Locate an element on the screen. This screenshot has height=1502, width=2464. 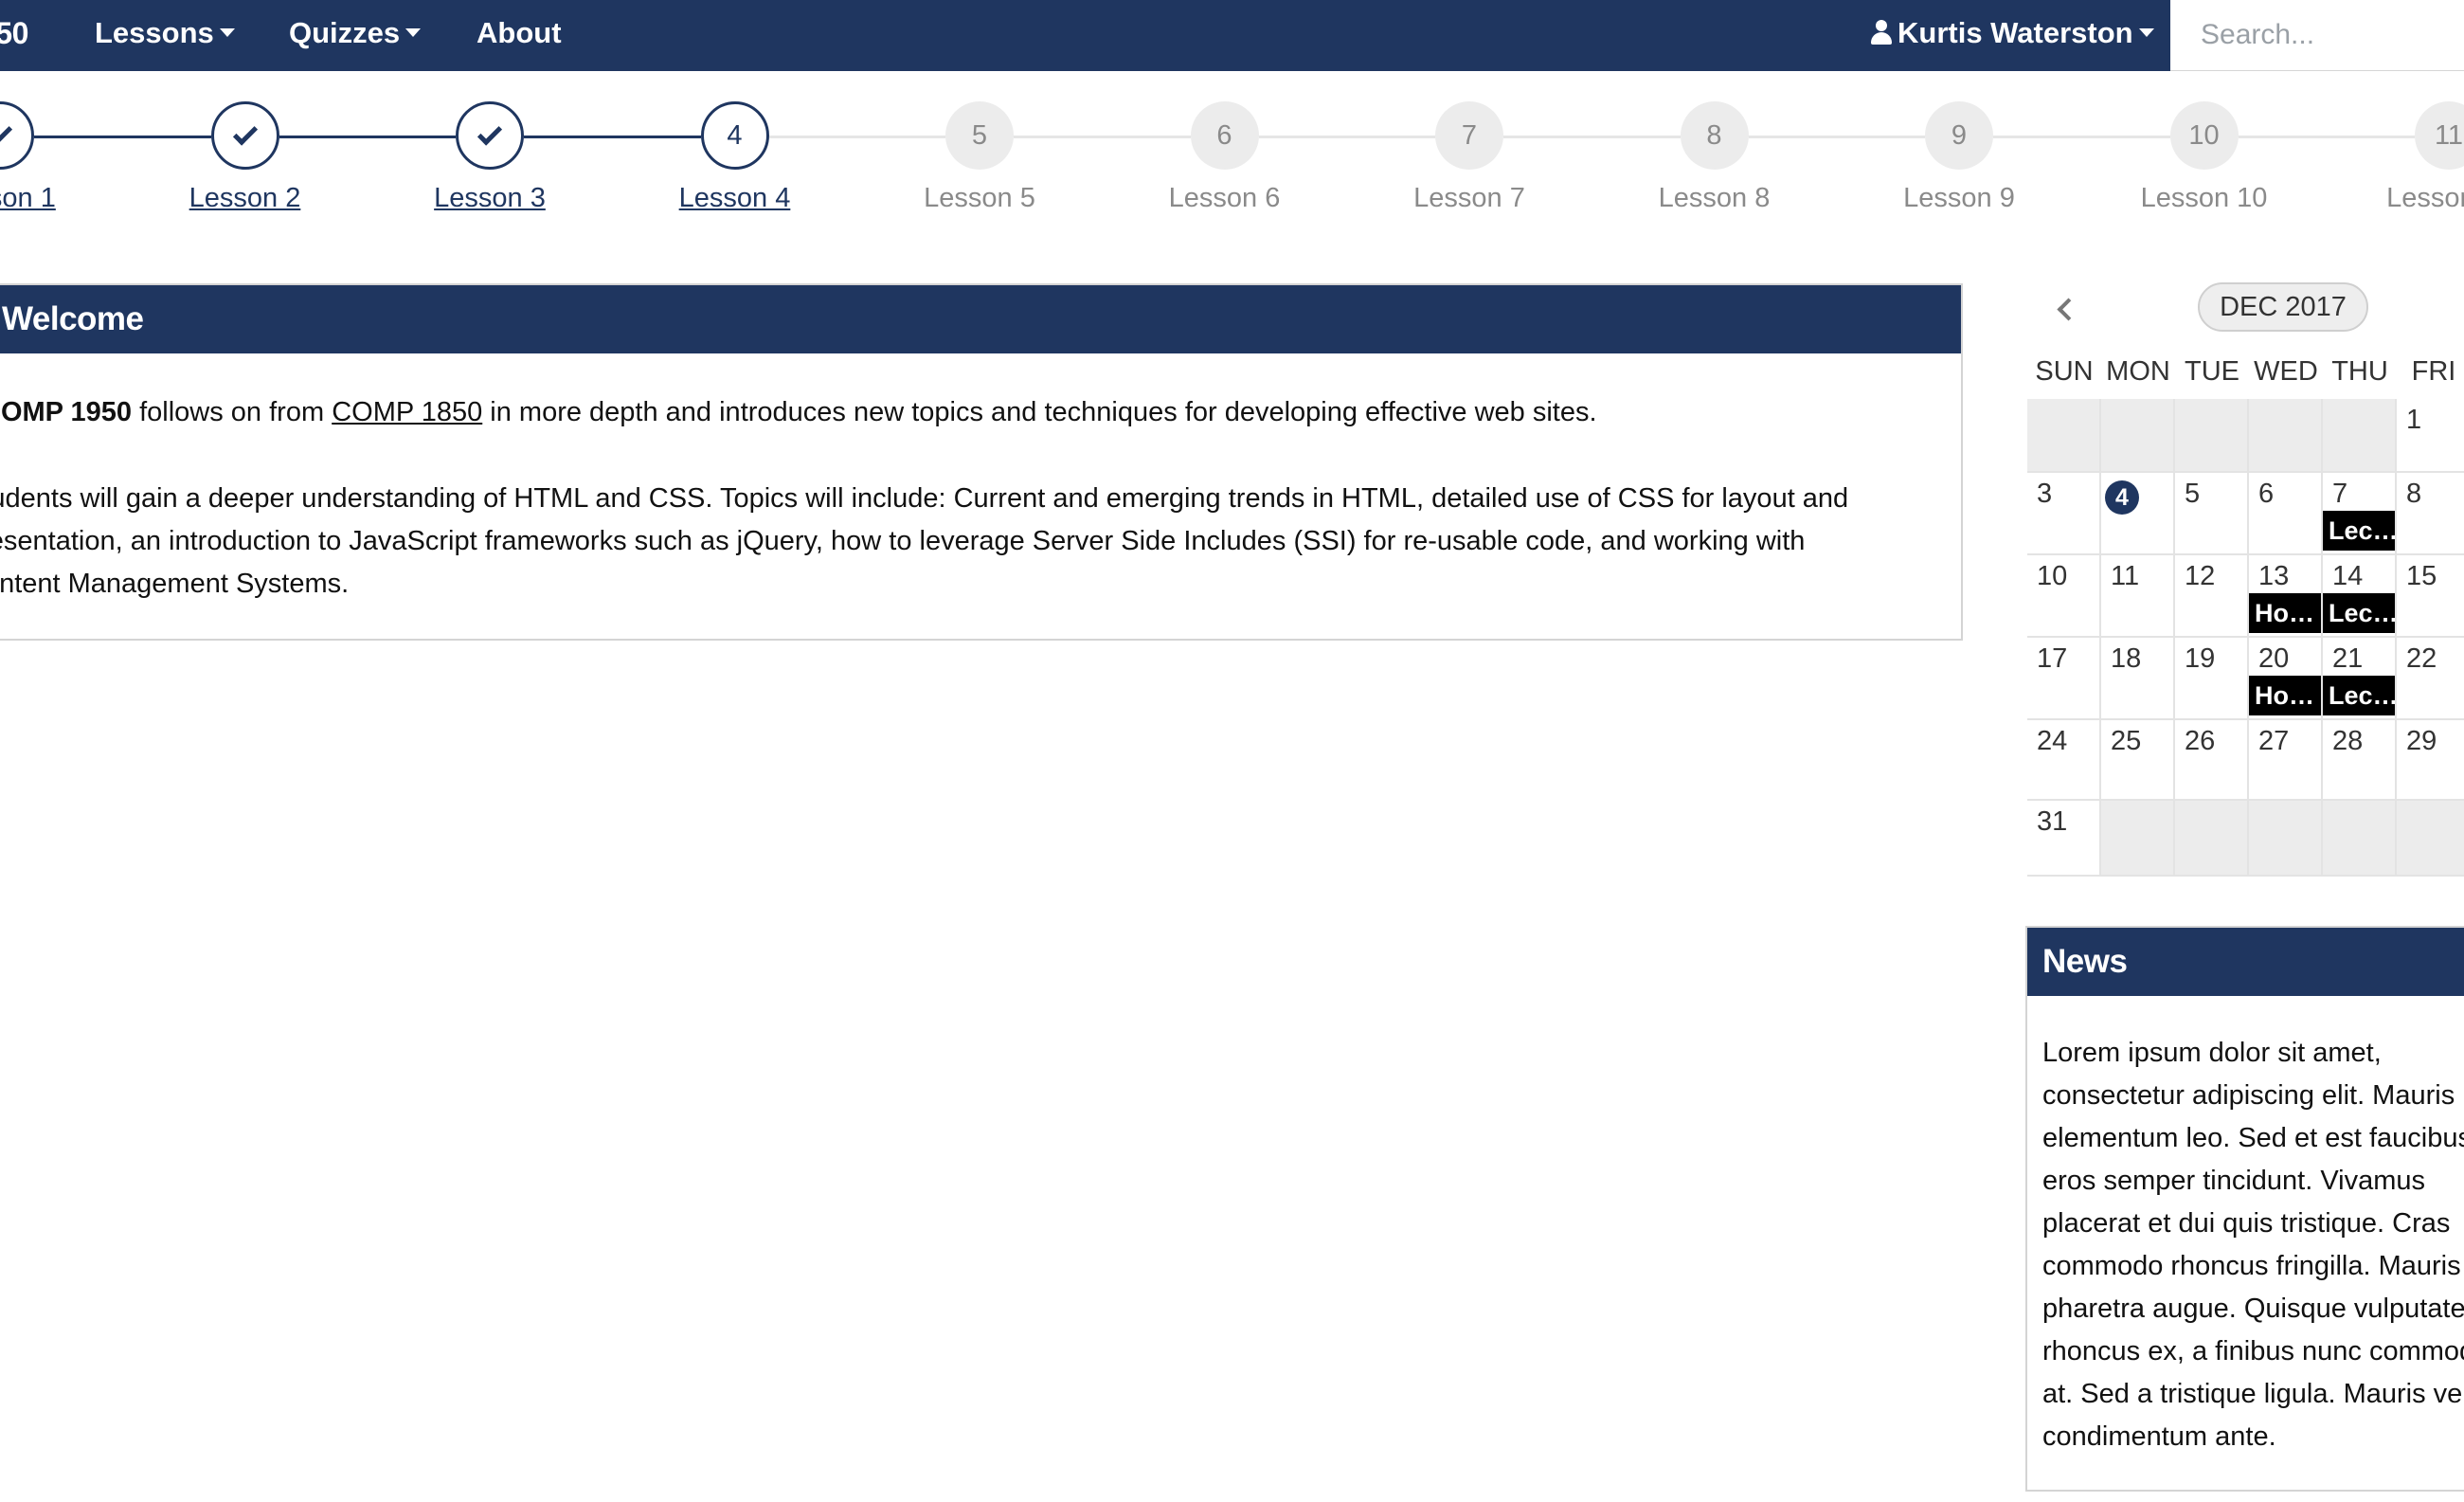
step-label-lesson-5: Lesson 5 is located at coordinates (979, 198).